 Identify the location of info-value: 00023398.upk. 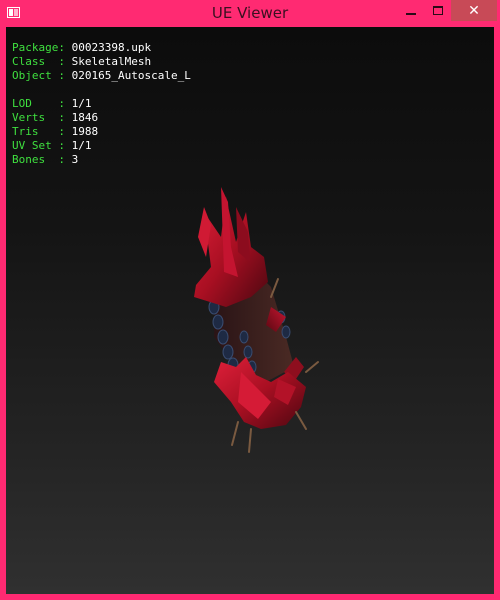
(111, 47).